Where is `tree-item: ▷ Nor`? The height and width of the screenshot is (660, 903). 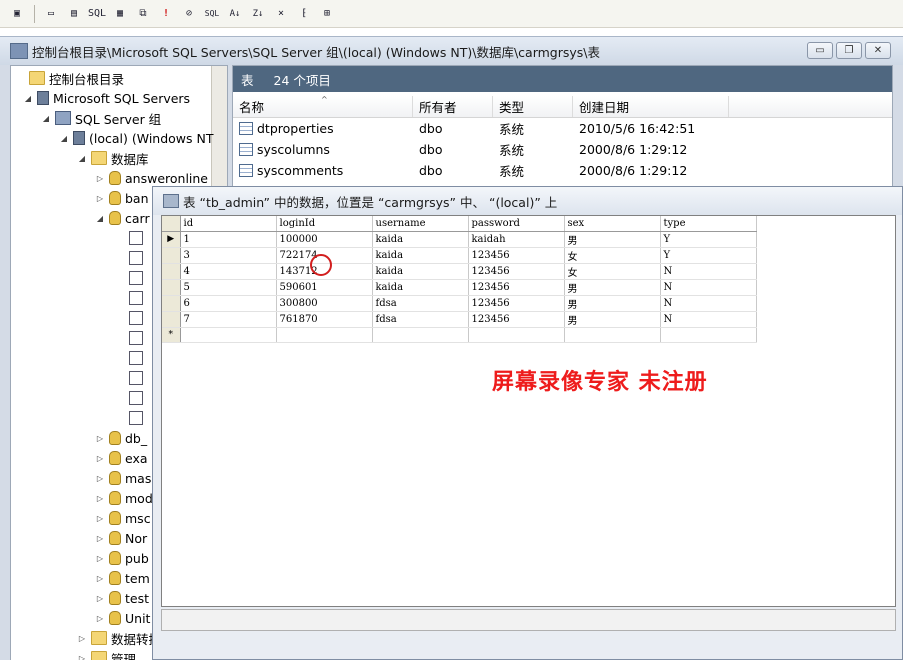 tree-item: ▷ Nor is located at coordinates (121, 538).